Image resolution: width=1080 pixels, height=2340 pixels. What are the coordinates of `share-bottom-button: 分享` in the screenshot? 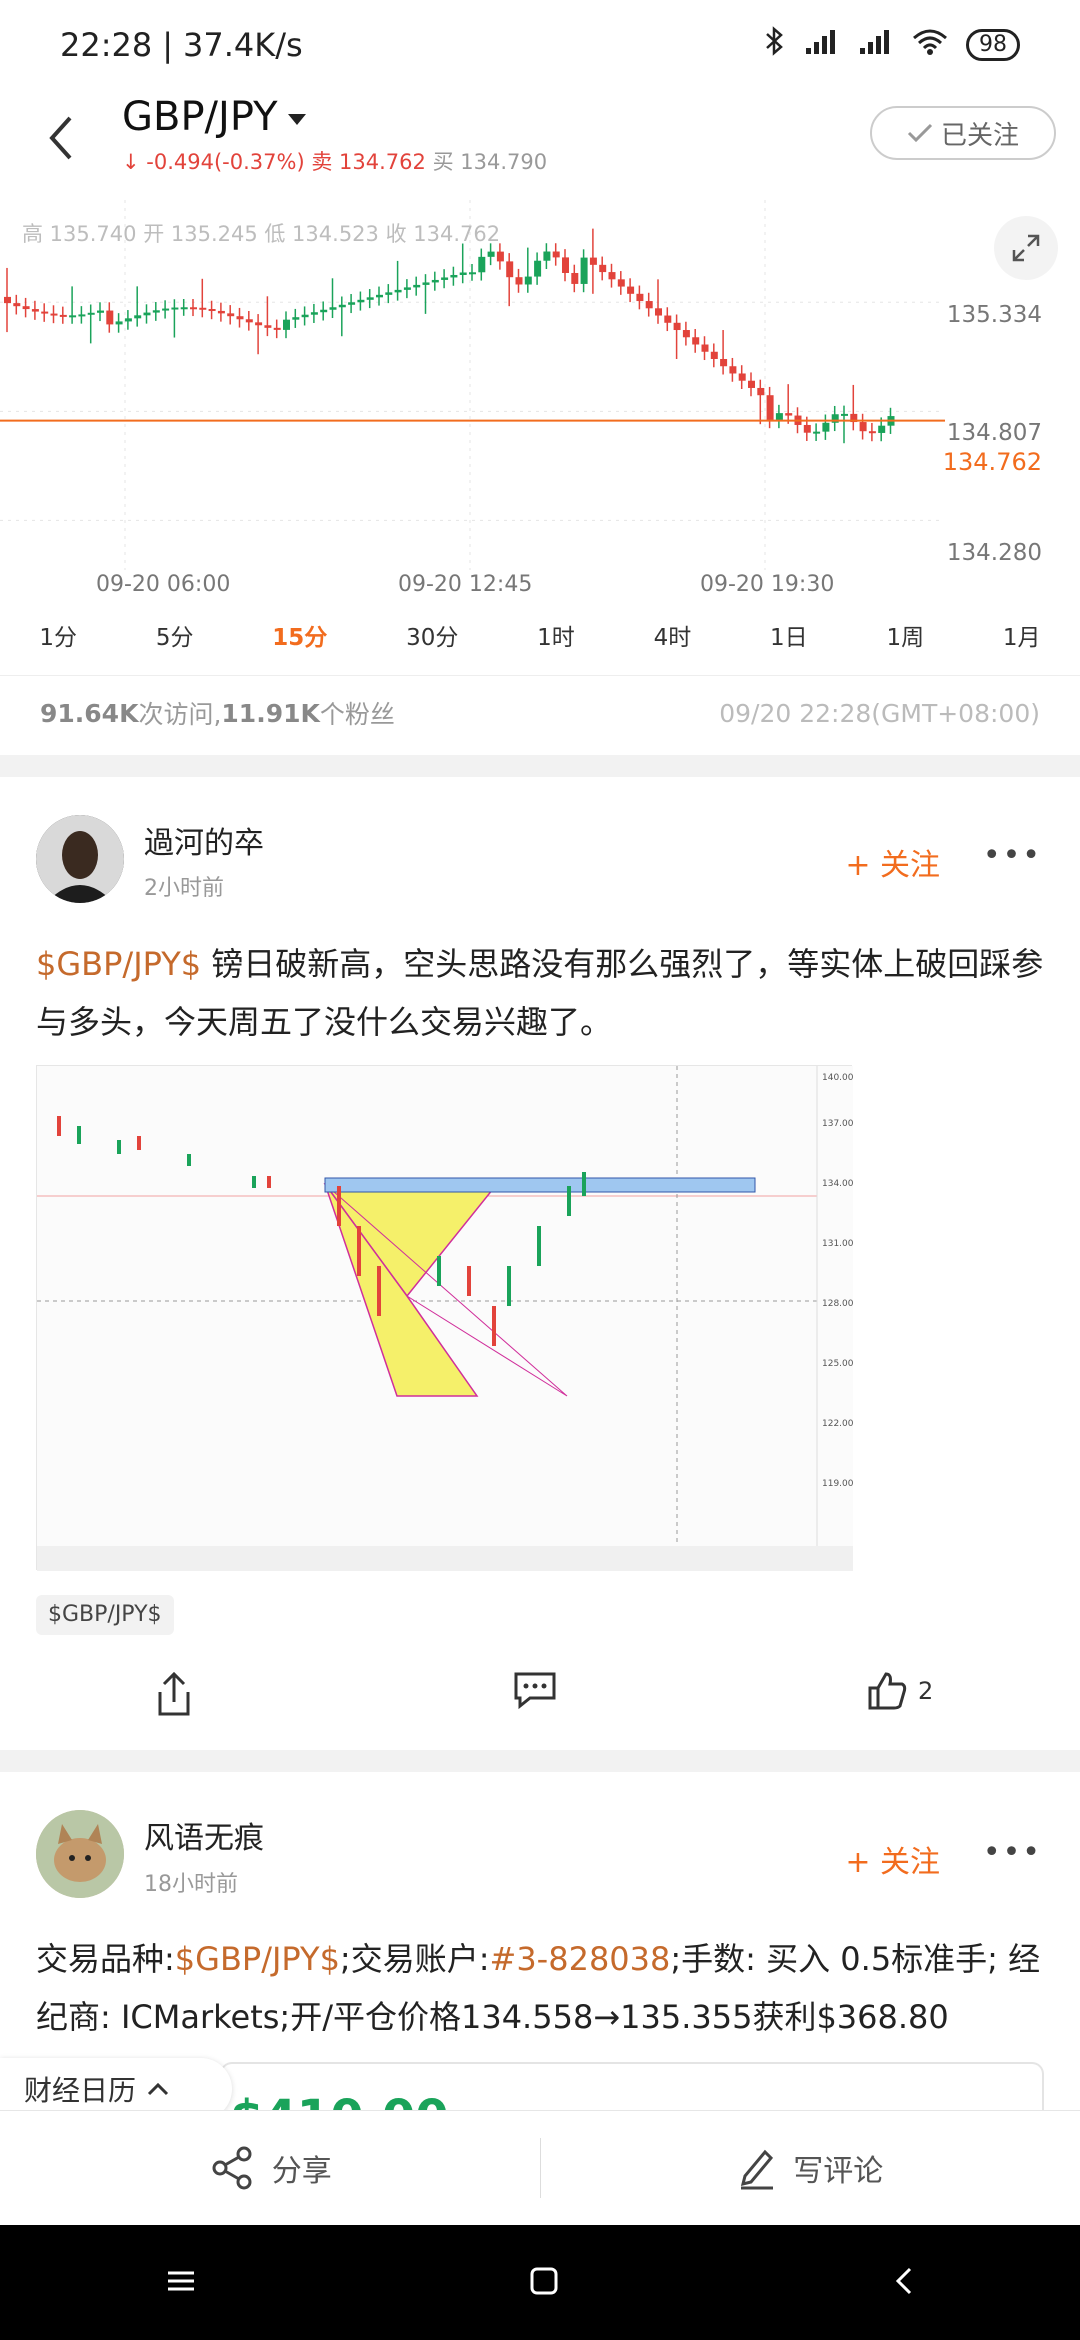 It's located at (270, 2168).